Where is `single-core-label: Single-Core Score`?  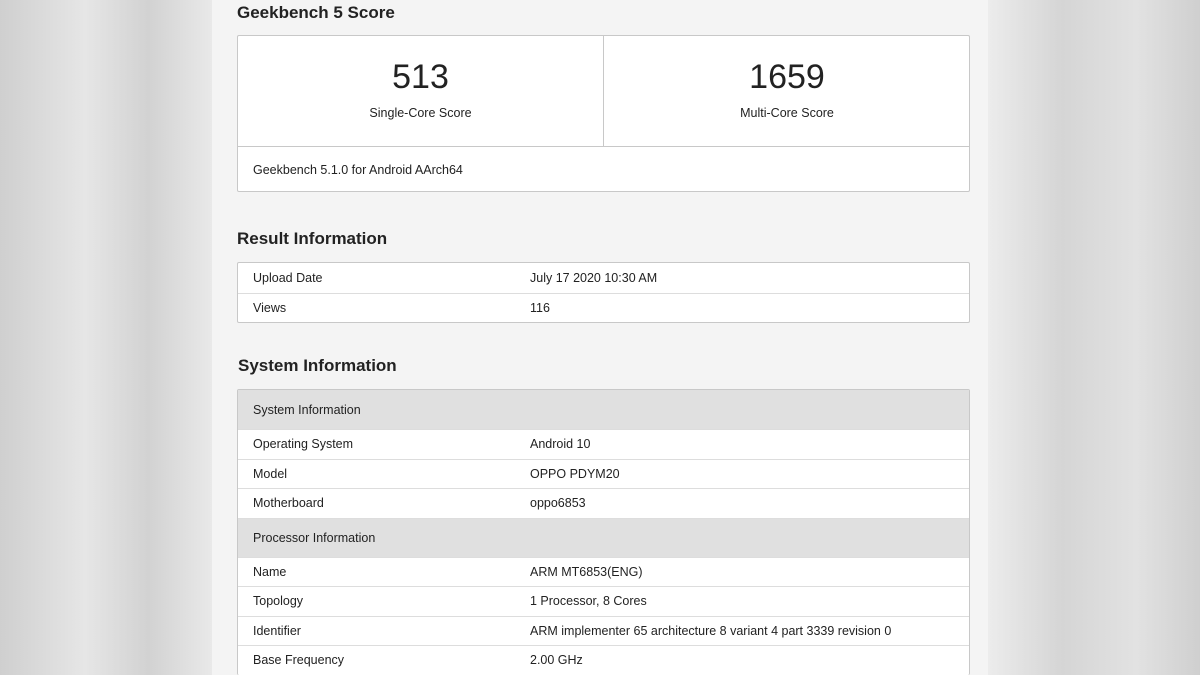 single-core-label: Single-Core Score is located at coordinates (420, 113).